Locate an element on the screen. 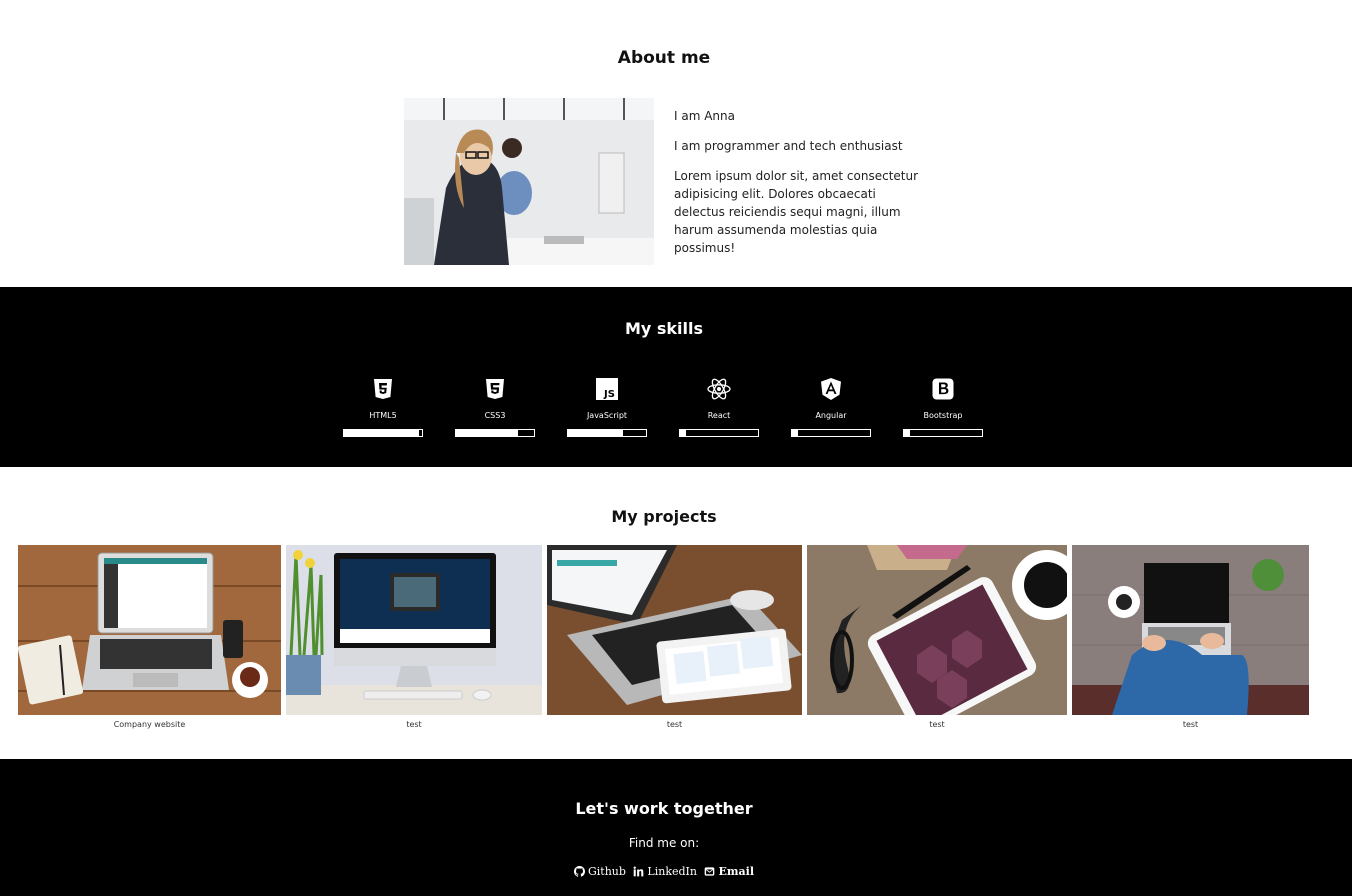 This screenshot has width=1352, height=896. find-me-label: Find me on: is located at coordinates (664, 843).